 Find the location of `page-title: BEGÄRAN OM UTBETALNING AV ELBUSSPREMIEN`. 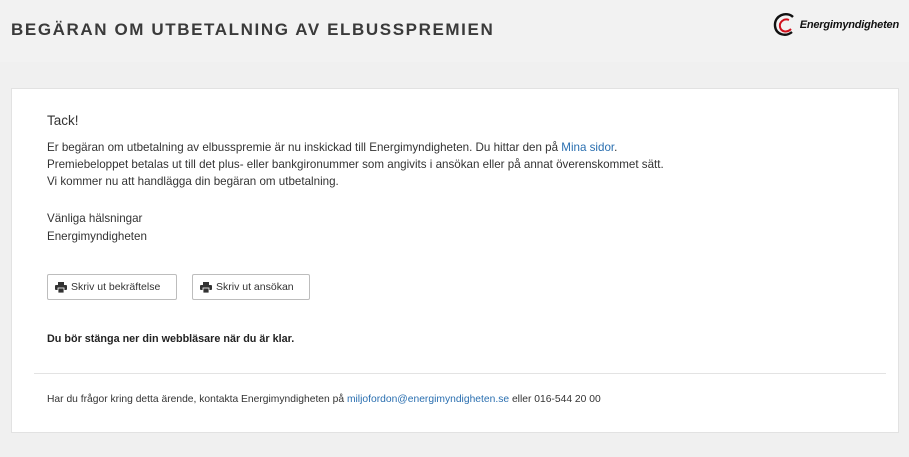

page-title: BEGÄRAN OM UTBETALNING AV ELBUSSPREMIEN is located at coordinates (253, 29).